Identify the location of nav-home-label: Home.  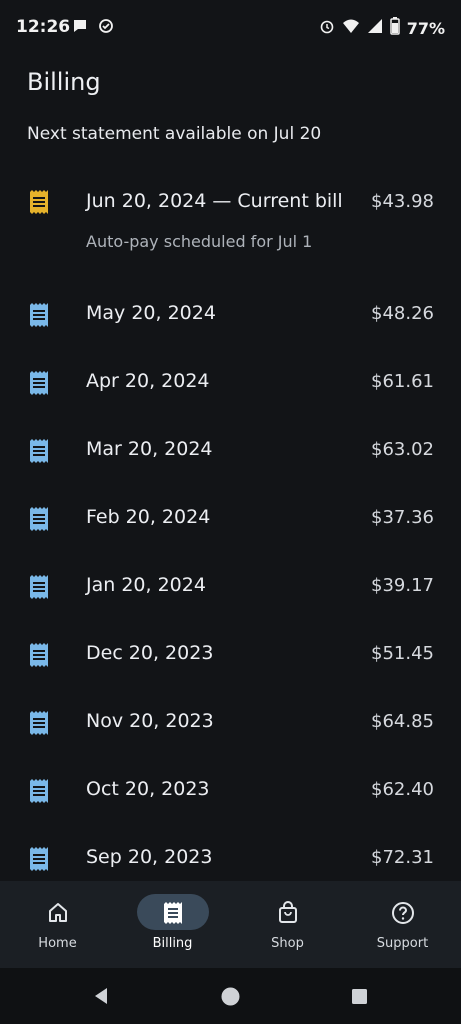
(57, 943).